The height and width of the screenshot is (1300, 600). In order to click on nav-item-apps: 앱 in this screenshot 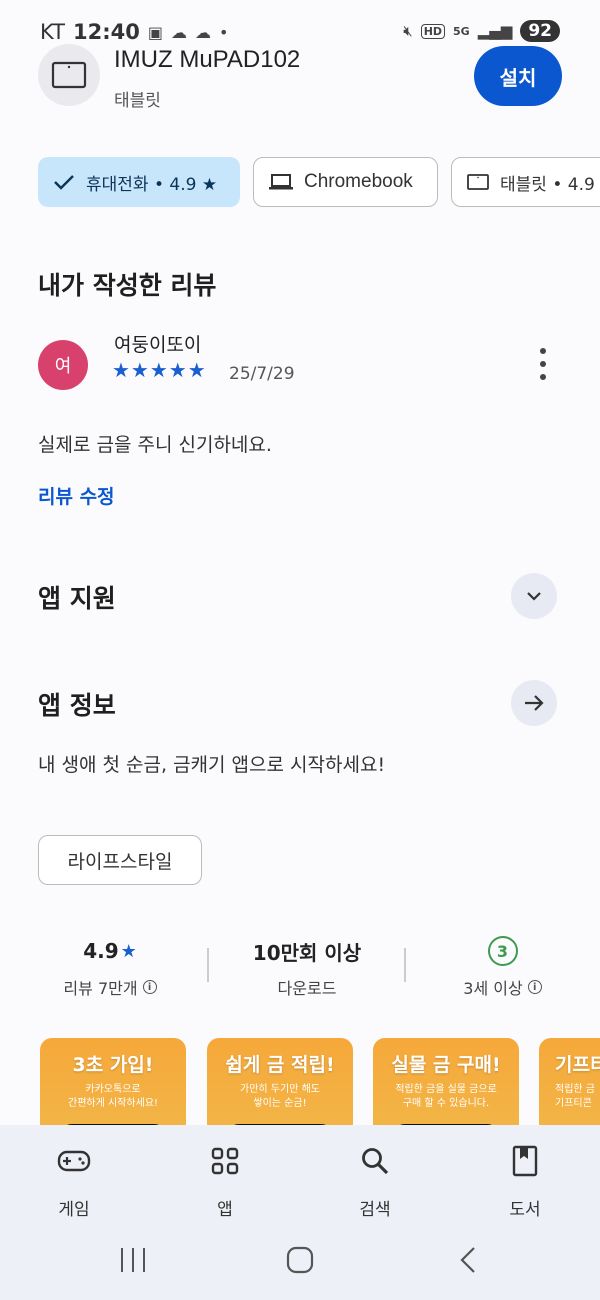, I will do `click(225, 1179)`.